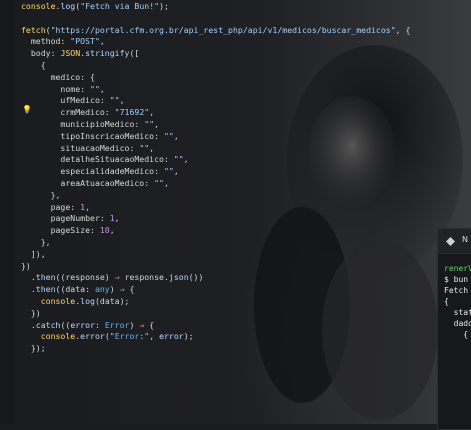 The width and height of the screenshot is (471, 430). I want to click on code-text: .catch((error: Error) ⇒ {, so click(88, 324).